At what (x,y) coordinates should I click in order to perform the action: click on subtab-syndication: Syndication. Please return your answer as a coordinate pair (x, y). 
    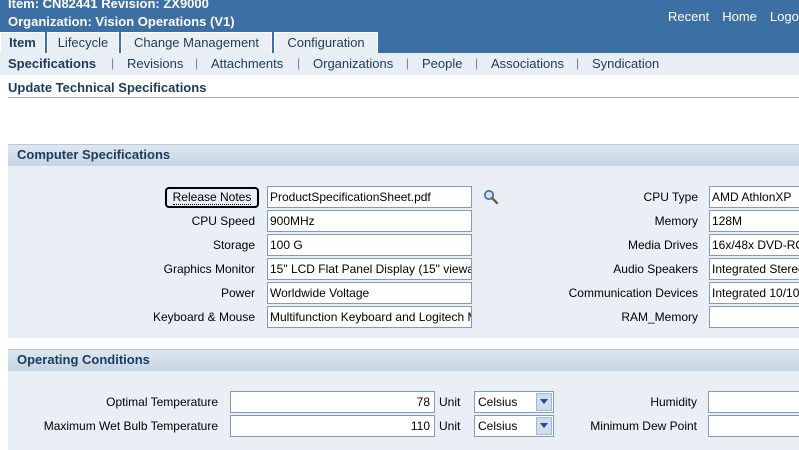
    Looking at the image, I should click on (625, 63).